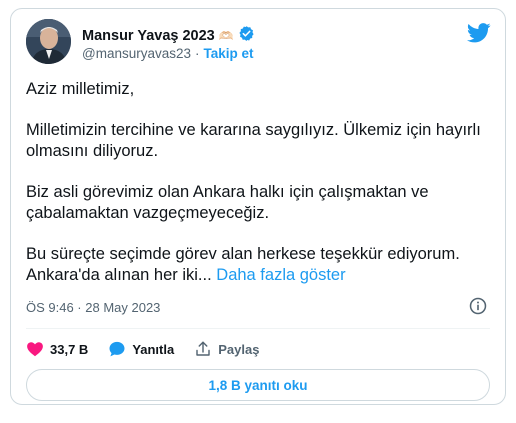 Image resolution: width=516 pixels, height=423 pixels. What do you see at coordinates (80, 89) in the screenshot?
I see `tweet-paragraph: Aziz milletimiz,` at bounding box center [80, 89].